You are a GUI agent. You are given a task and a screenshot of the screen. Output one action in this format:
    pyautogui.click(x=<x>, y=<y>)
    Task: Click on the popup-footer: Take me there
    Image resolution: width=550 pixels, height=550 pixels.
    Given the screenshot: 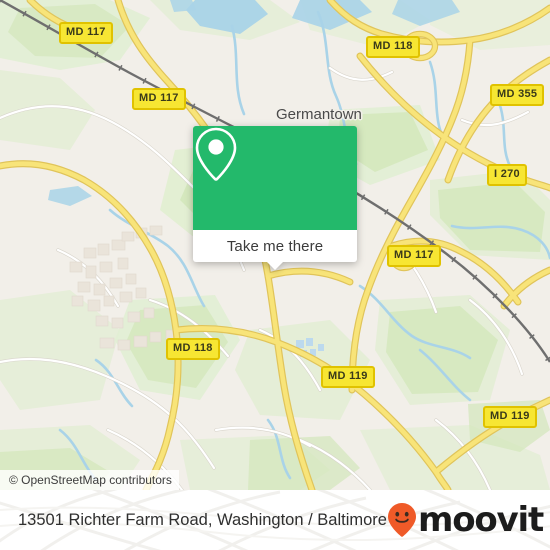 What is the action you would take?
    pyautogui.click(x=275, y=250)
    